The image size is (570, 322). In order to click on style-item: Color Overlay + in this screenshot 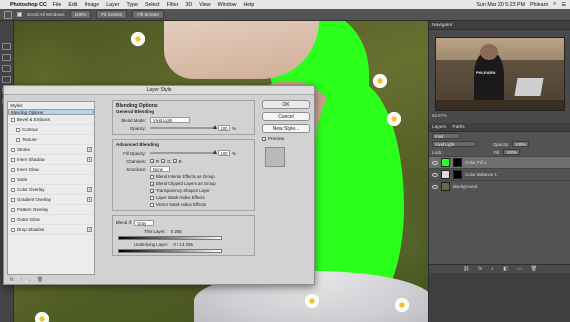, I will do `click(51, 190)`.